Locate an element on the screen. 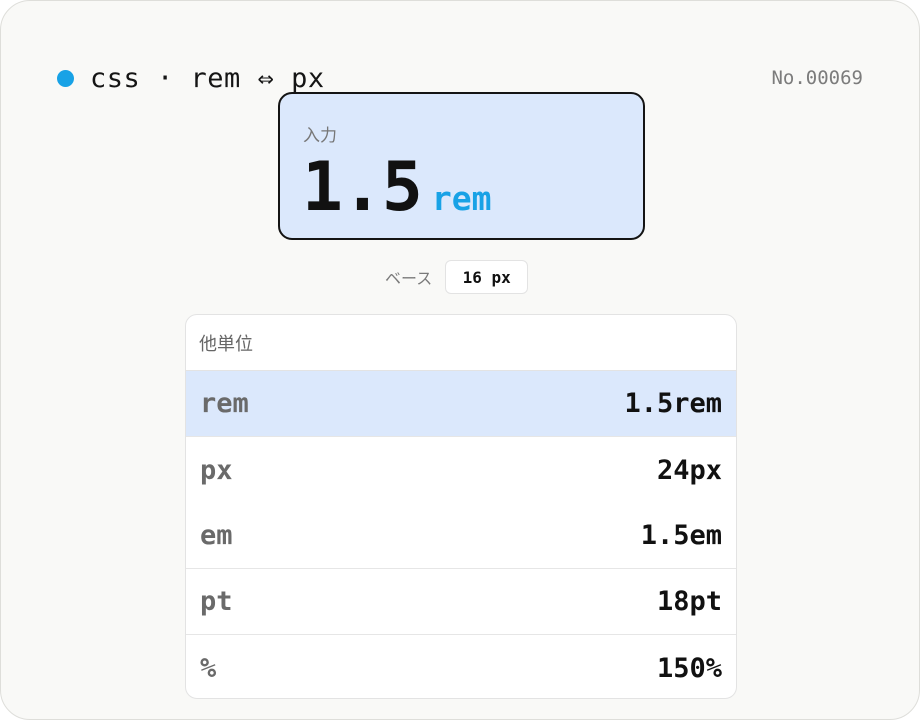 This screenshot has height=720, width=920. input-unit: rem is located at coordinates (462, 198).